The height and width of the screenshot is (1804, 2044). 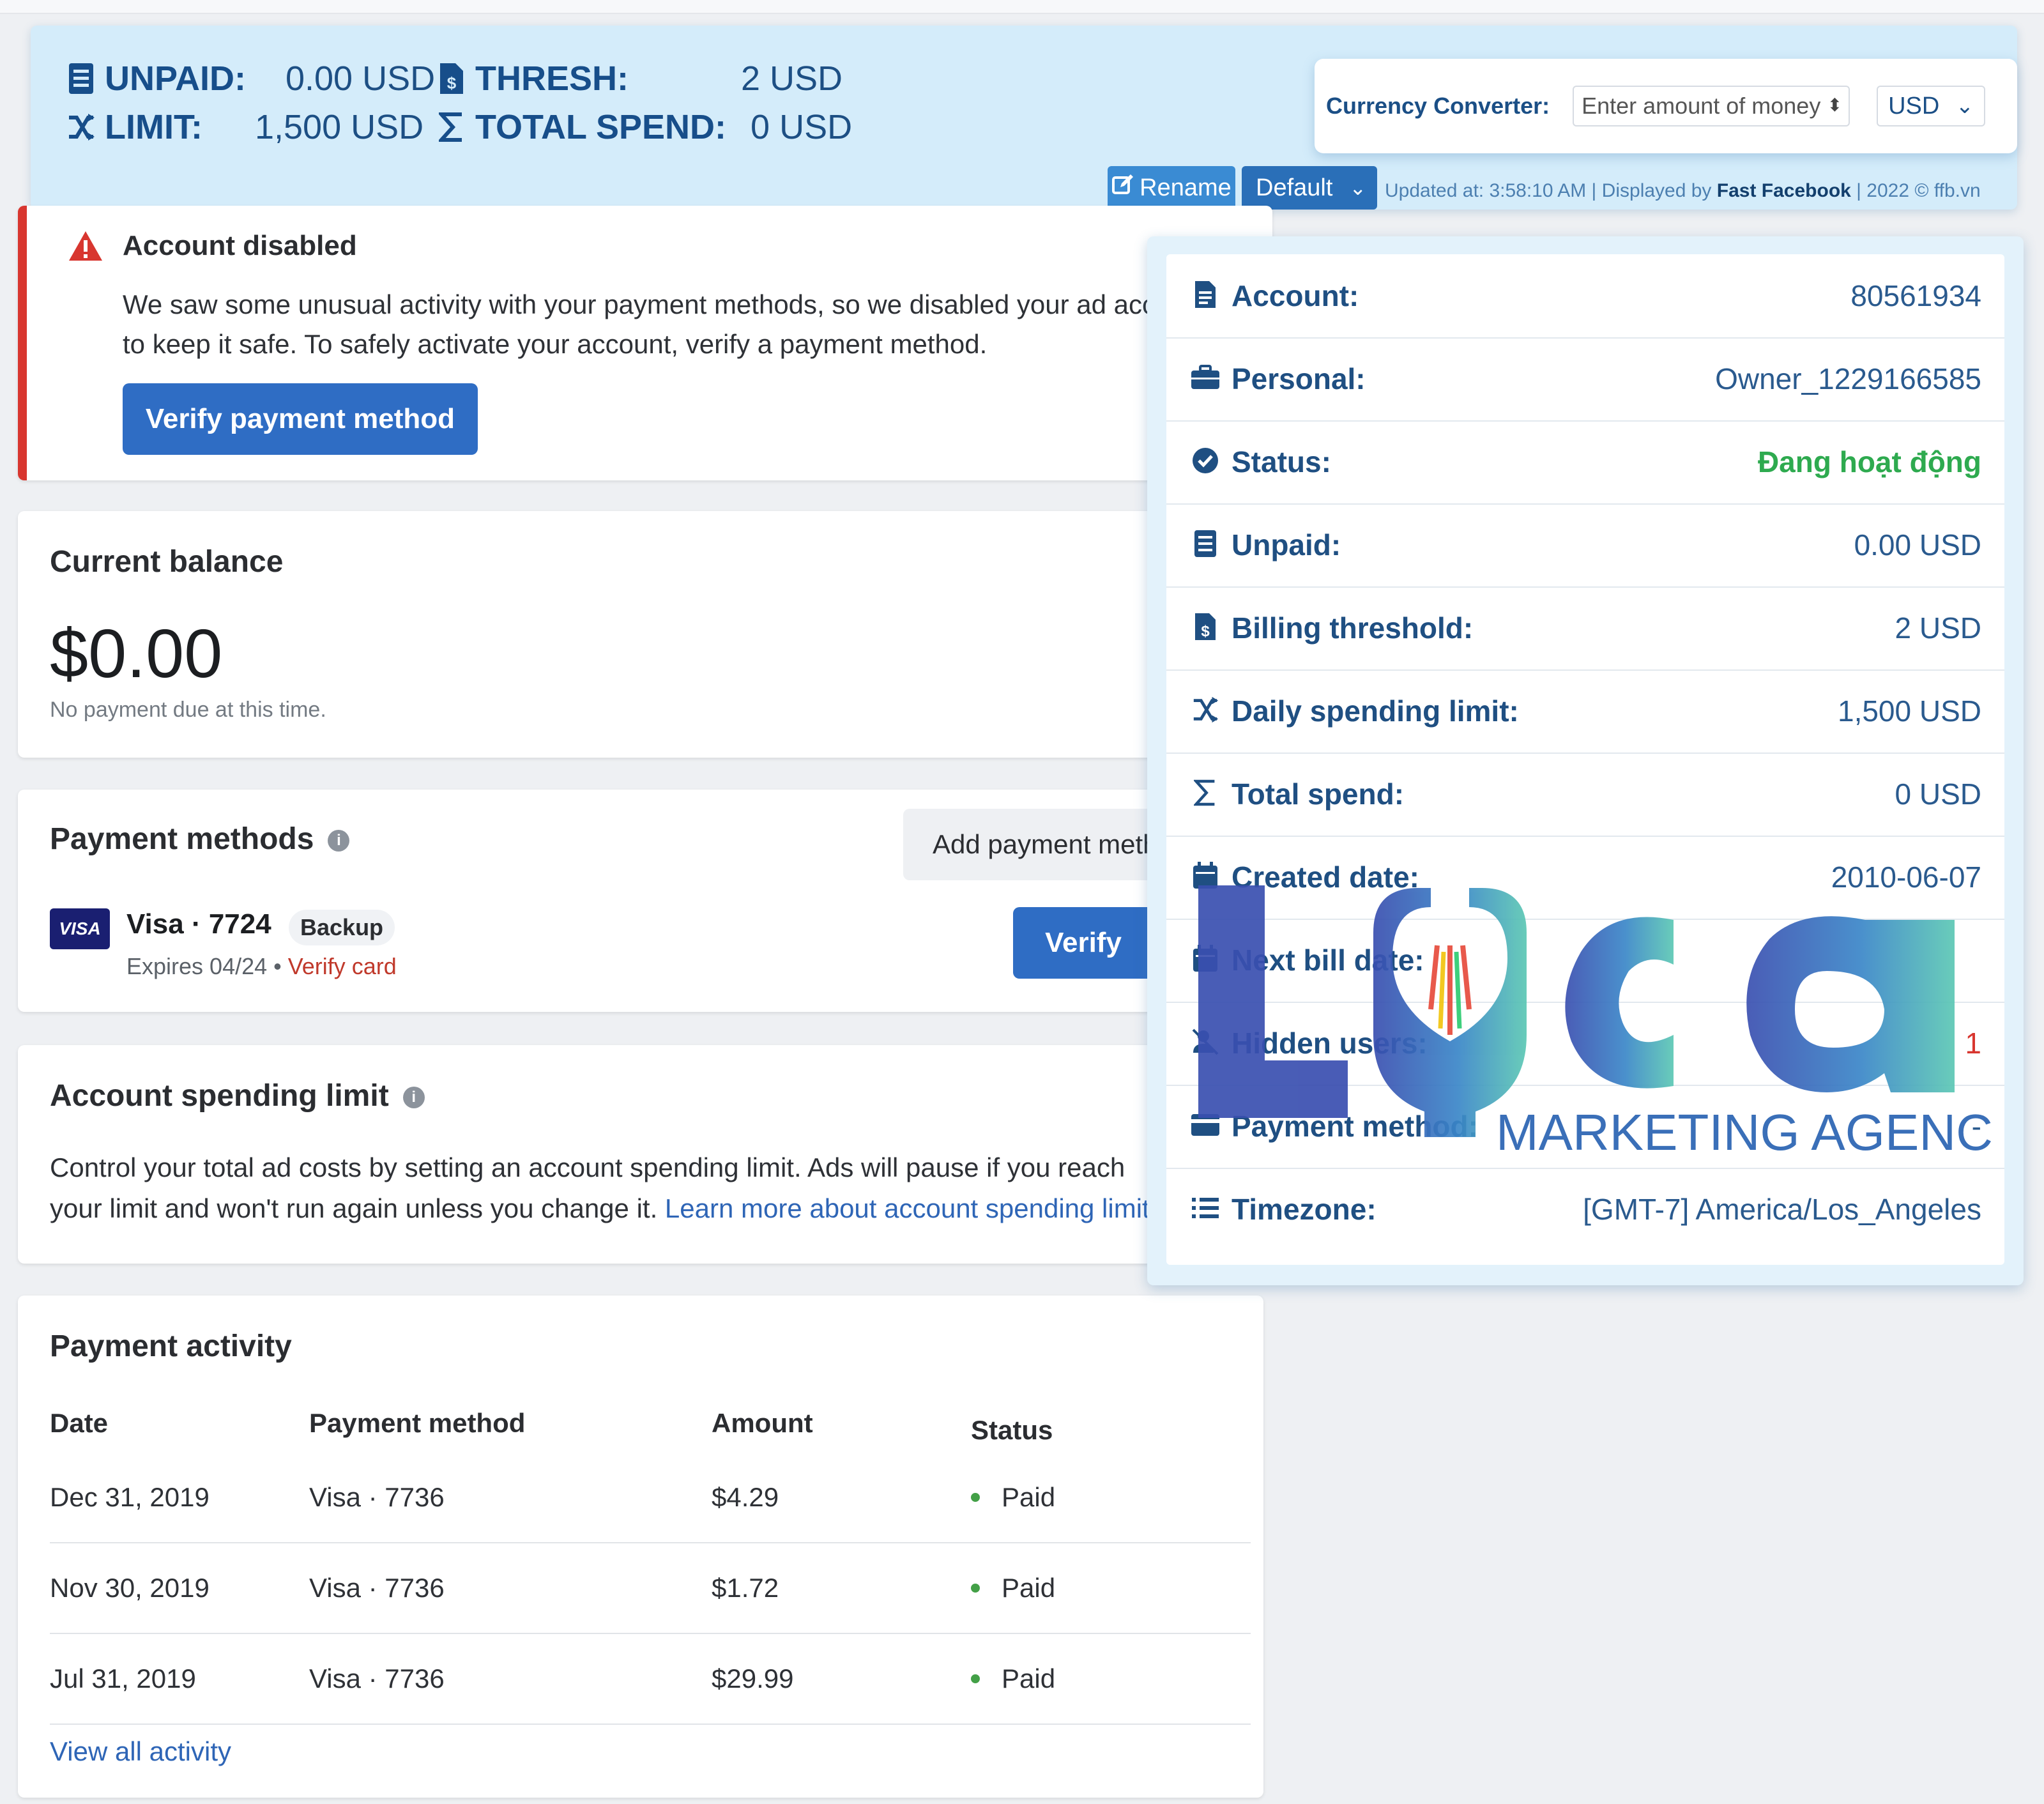 What do you see at coordinates (1294, 187) in the screenshot?
I see `default-label: Default` at bounding box center [1294, 187].